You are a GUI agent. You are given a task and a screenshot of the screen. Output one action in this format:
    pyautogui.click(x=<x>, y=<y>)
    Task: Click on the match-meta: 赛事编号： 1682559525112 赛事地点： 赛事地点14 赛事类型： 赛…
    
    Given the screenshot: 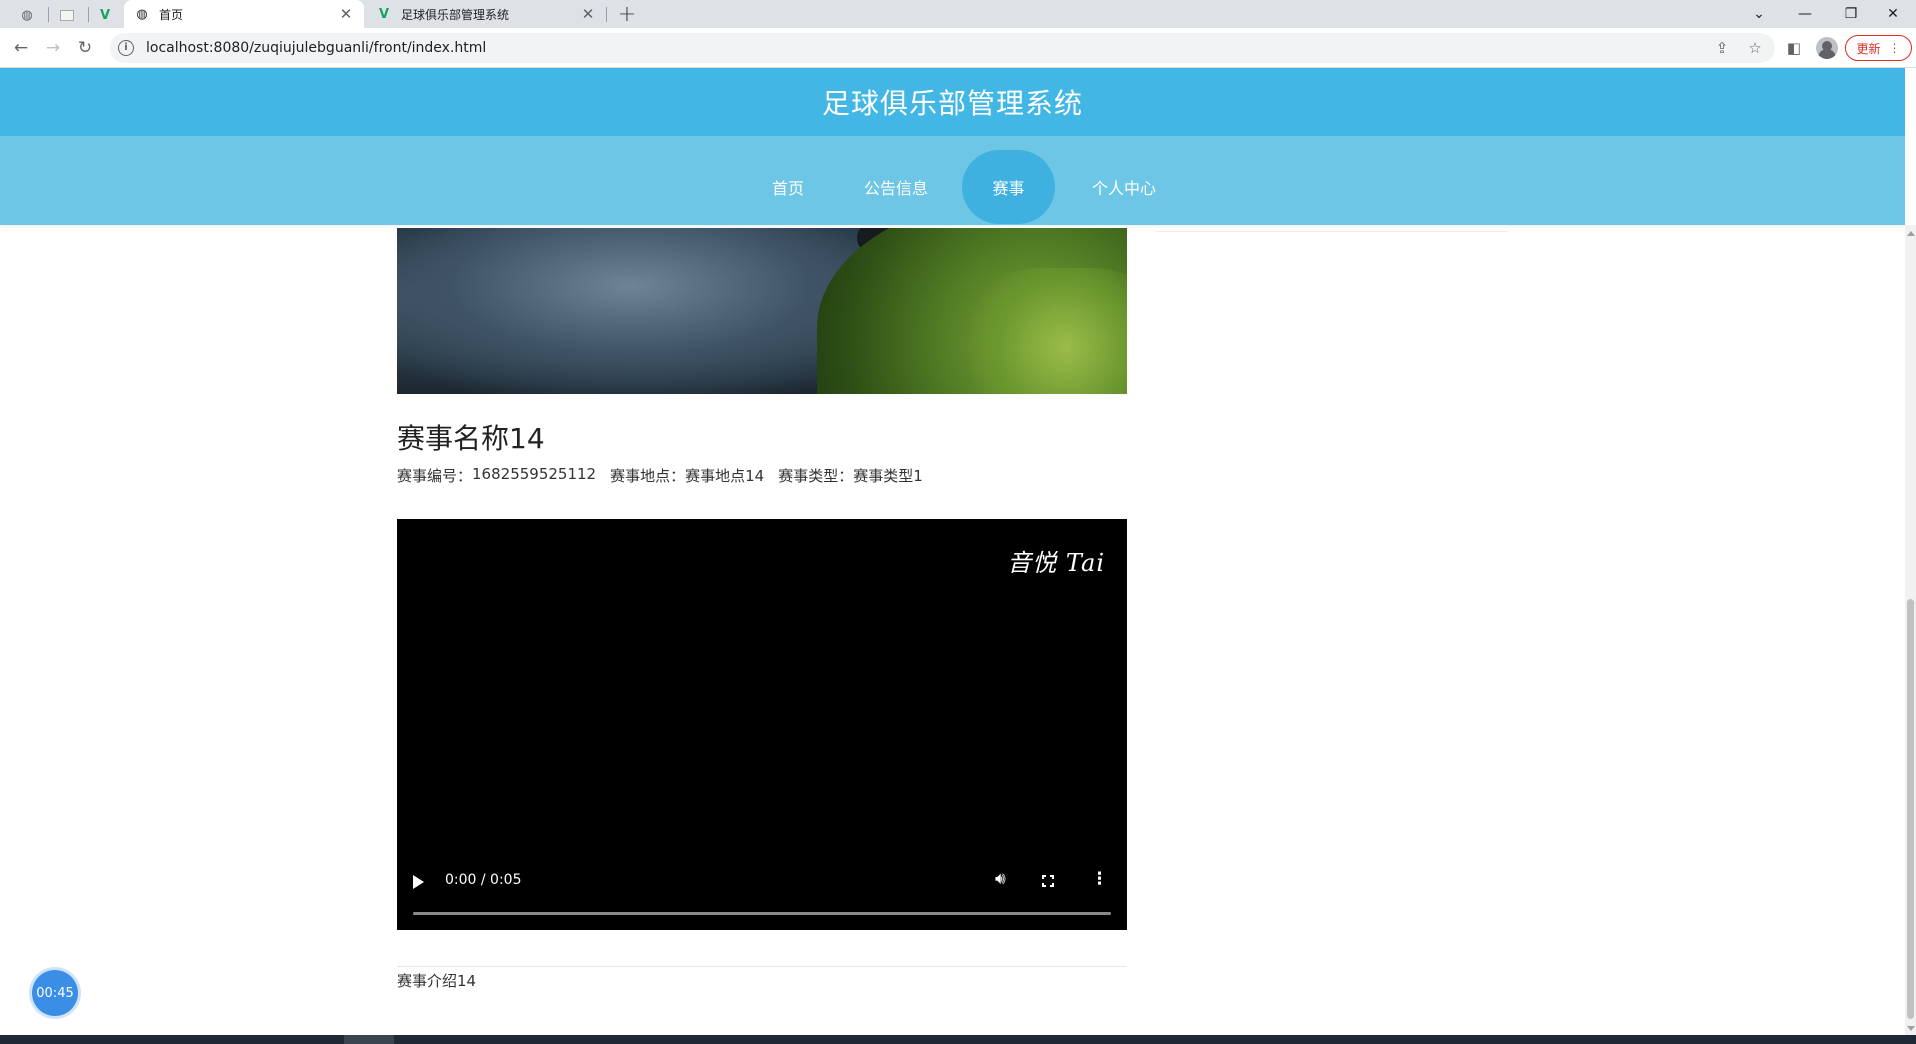 What is the action you would take?
    pyautogui.click(x=660, y=475)
    